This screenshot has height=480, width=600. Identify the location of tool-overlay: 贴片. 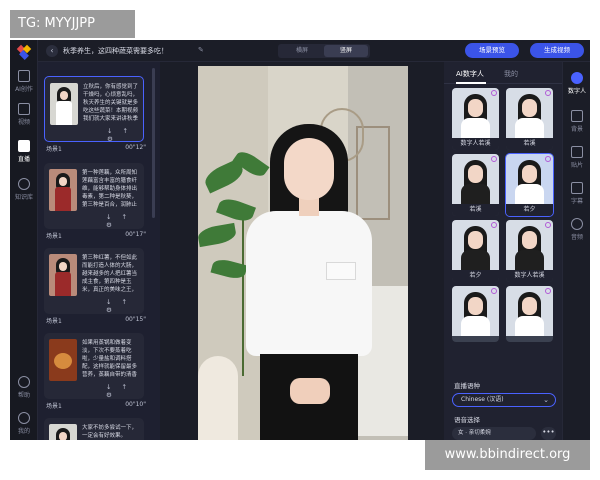
(576, 157).